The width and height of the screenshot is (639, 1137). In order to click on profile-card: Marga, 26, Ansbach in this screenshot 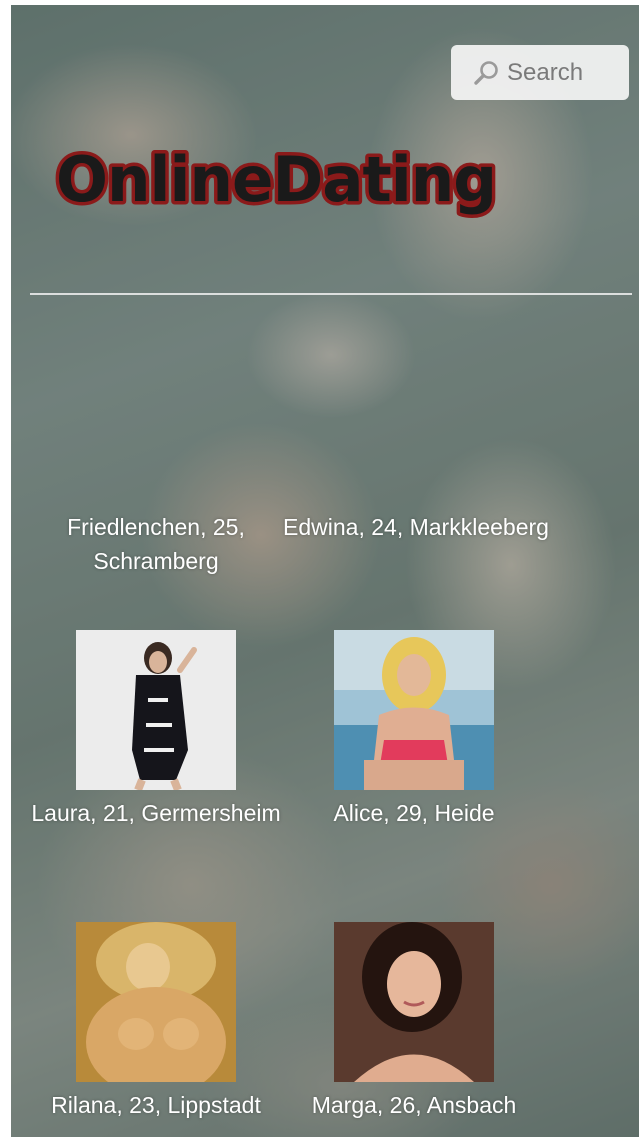, I will do `click(414, 1022)`.